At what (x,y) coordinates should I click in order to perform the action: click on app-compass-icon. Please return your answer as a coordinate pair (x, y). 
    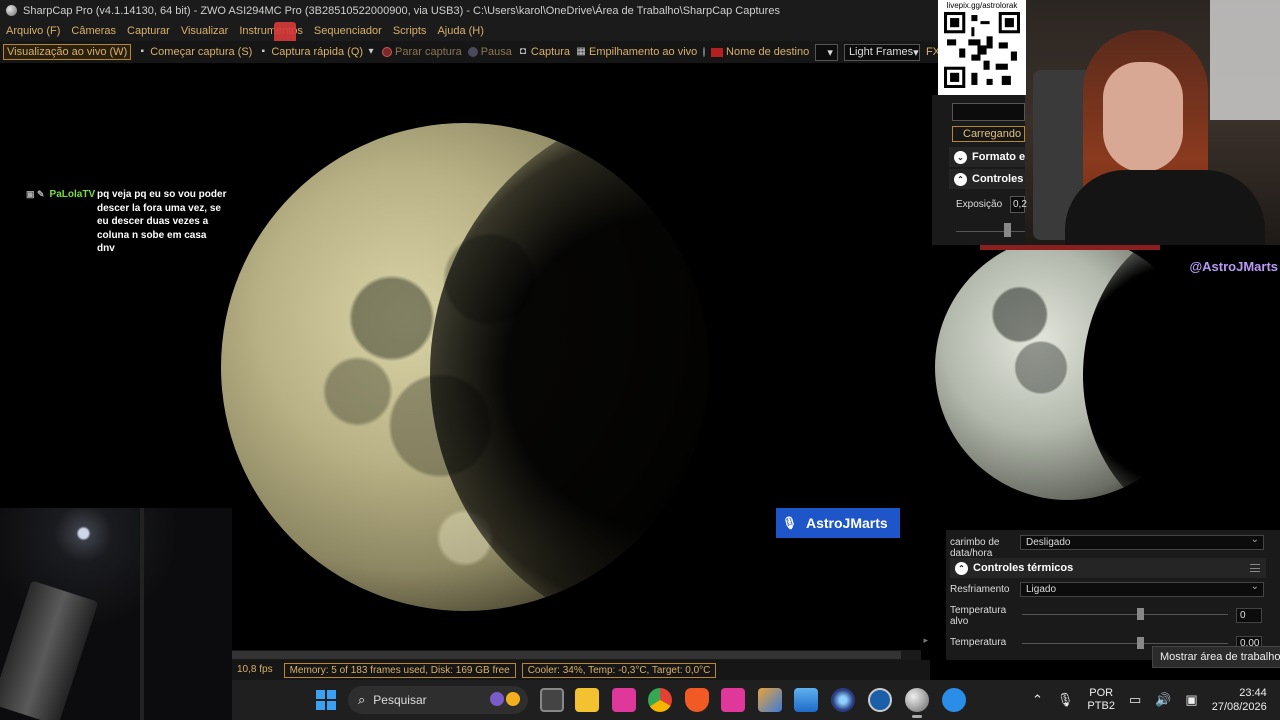
    Looking at the image, I should click on (954, 700).